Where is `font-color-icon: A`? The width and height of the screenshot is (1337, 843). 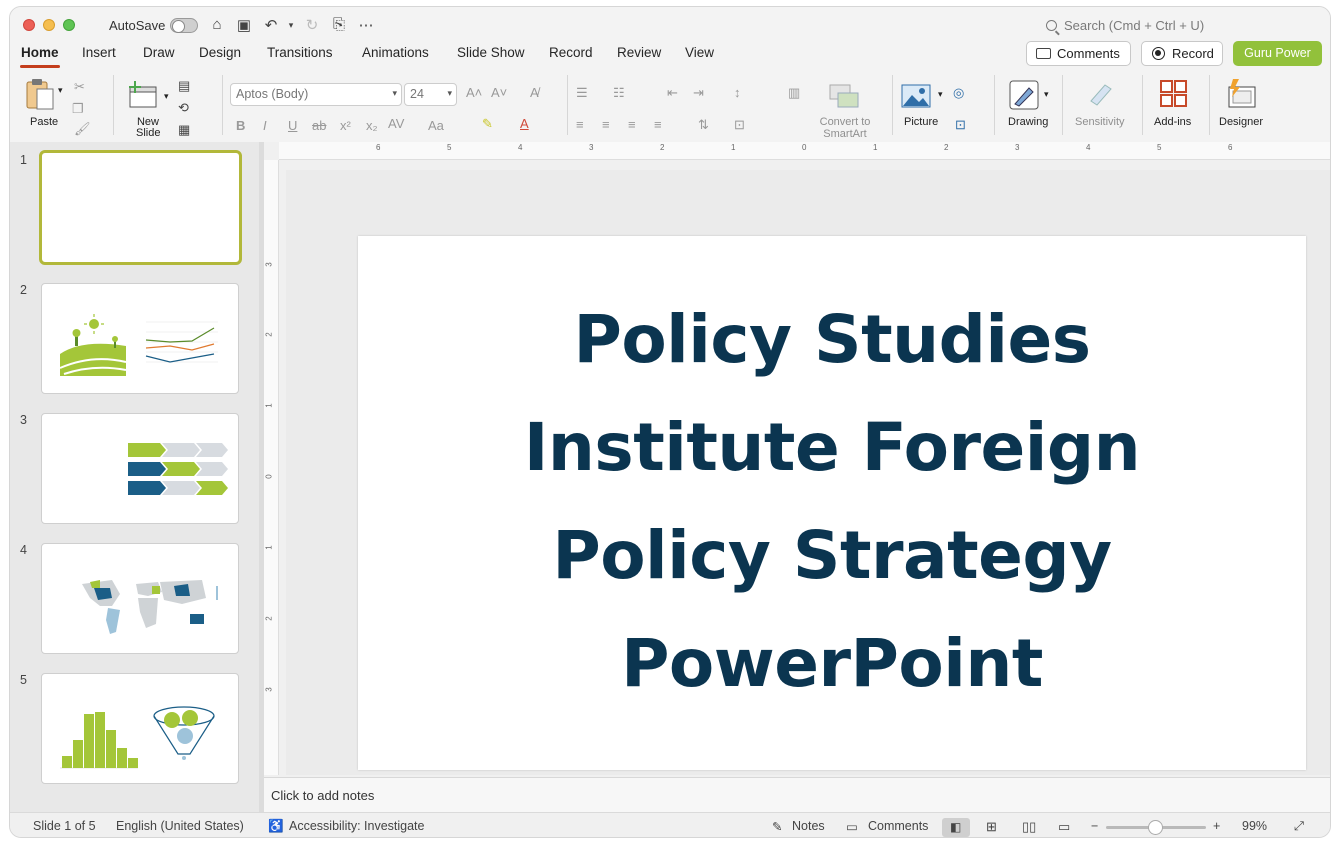 font-color-icon: A is located at coordinates (524, 123).